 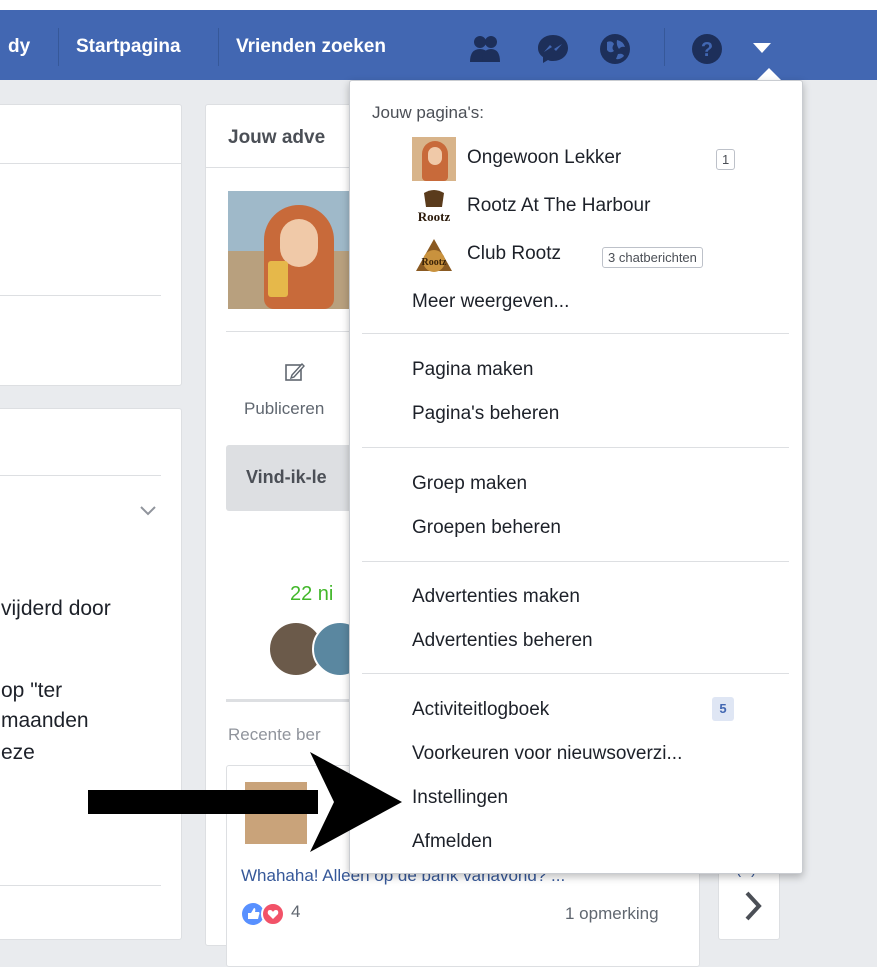 I want to click on recent-posts-heading: Recente ber, so click(x=274, y=734).